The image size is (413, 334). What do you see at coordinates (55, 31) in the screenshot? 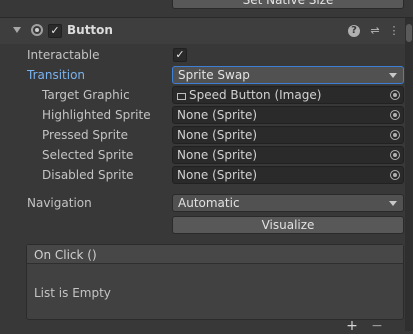
I see `component-enabled-checkbox: ✓` at bounding box center [55, 31].